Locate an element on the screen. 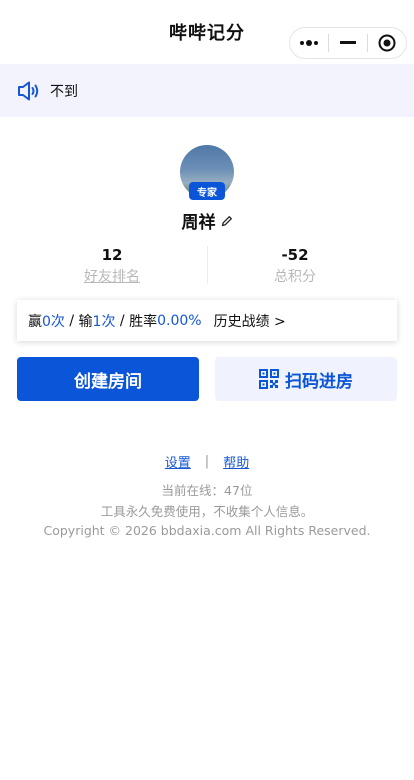  notice-text: 不到 is located at coordinates (64, 91).